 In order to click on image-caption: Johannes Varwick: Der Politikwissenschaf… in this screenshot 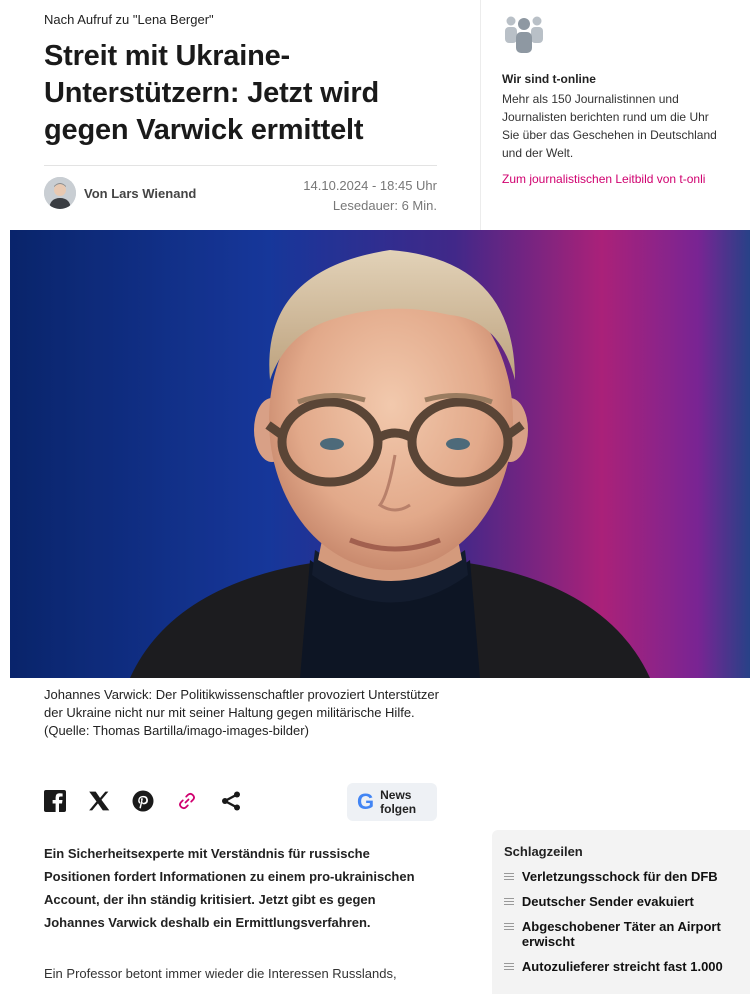, I will do `click(241, 712)`.